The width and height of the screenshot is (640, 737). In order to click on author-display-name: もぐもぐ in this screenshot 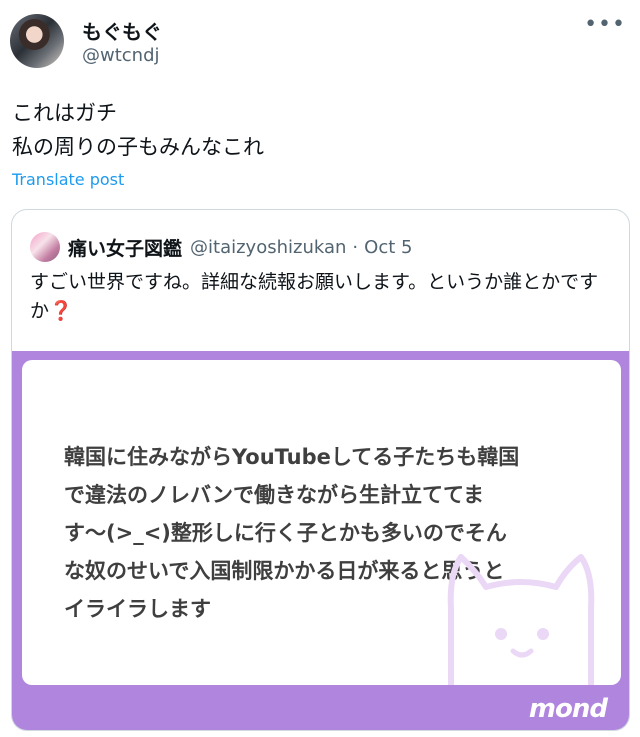, I will do `click(122, 30)`.